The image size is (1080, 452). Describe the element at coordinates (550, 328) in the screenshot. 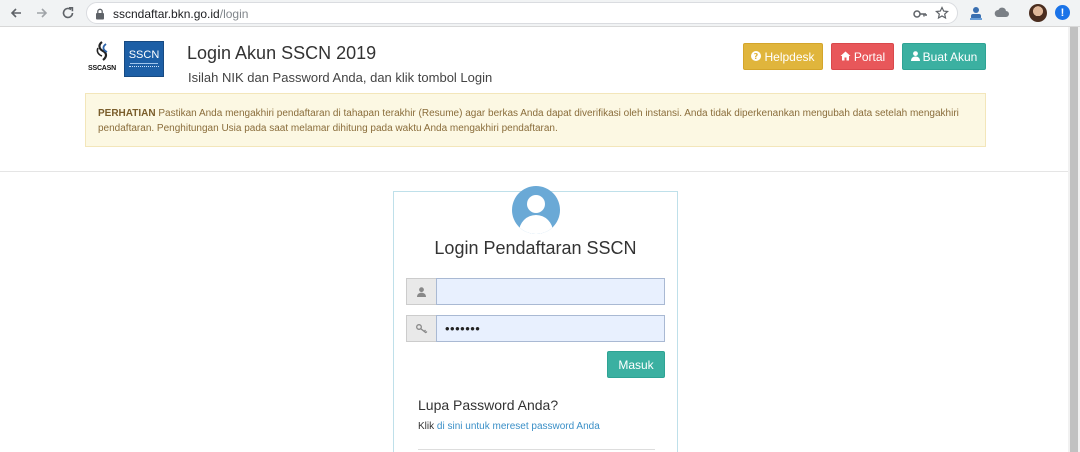

I see `password-input: •••••••` at that location.